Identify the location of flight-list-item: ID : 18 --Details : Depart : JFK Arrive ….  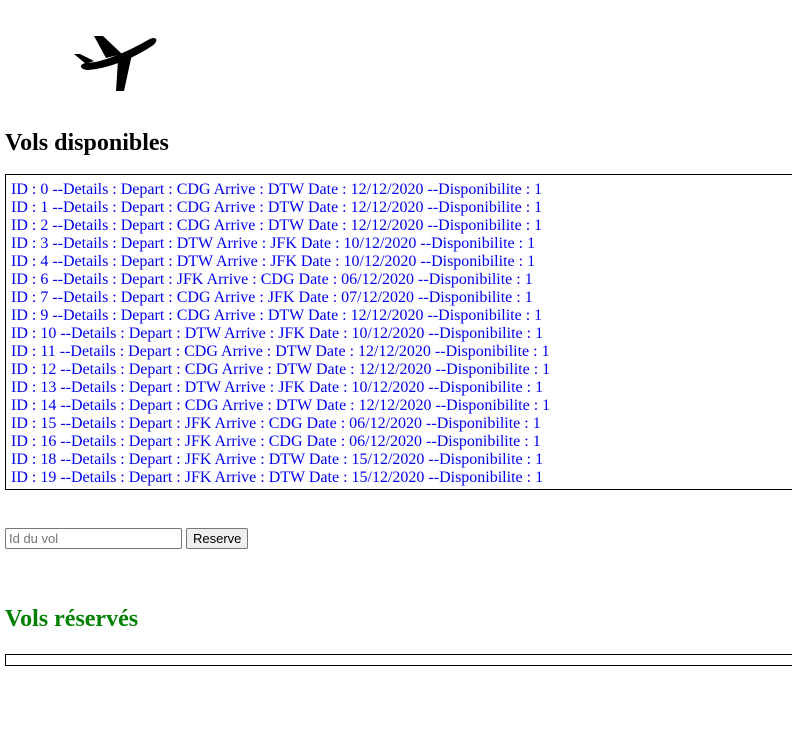
(401, 460).